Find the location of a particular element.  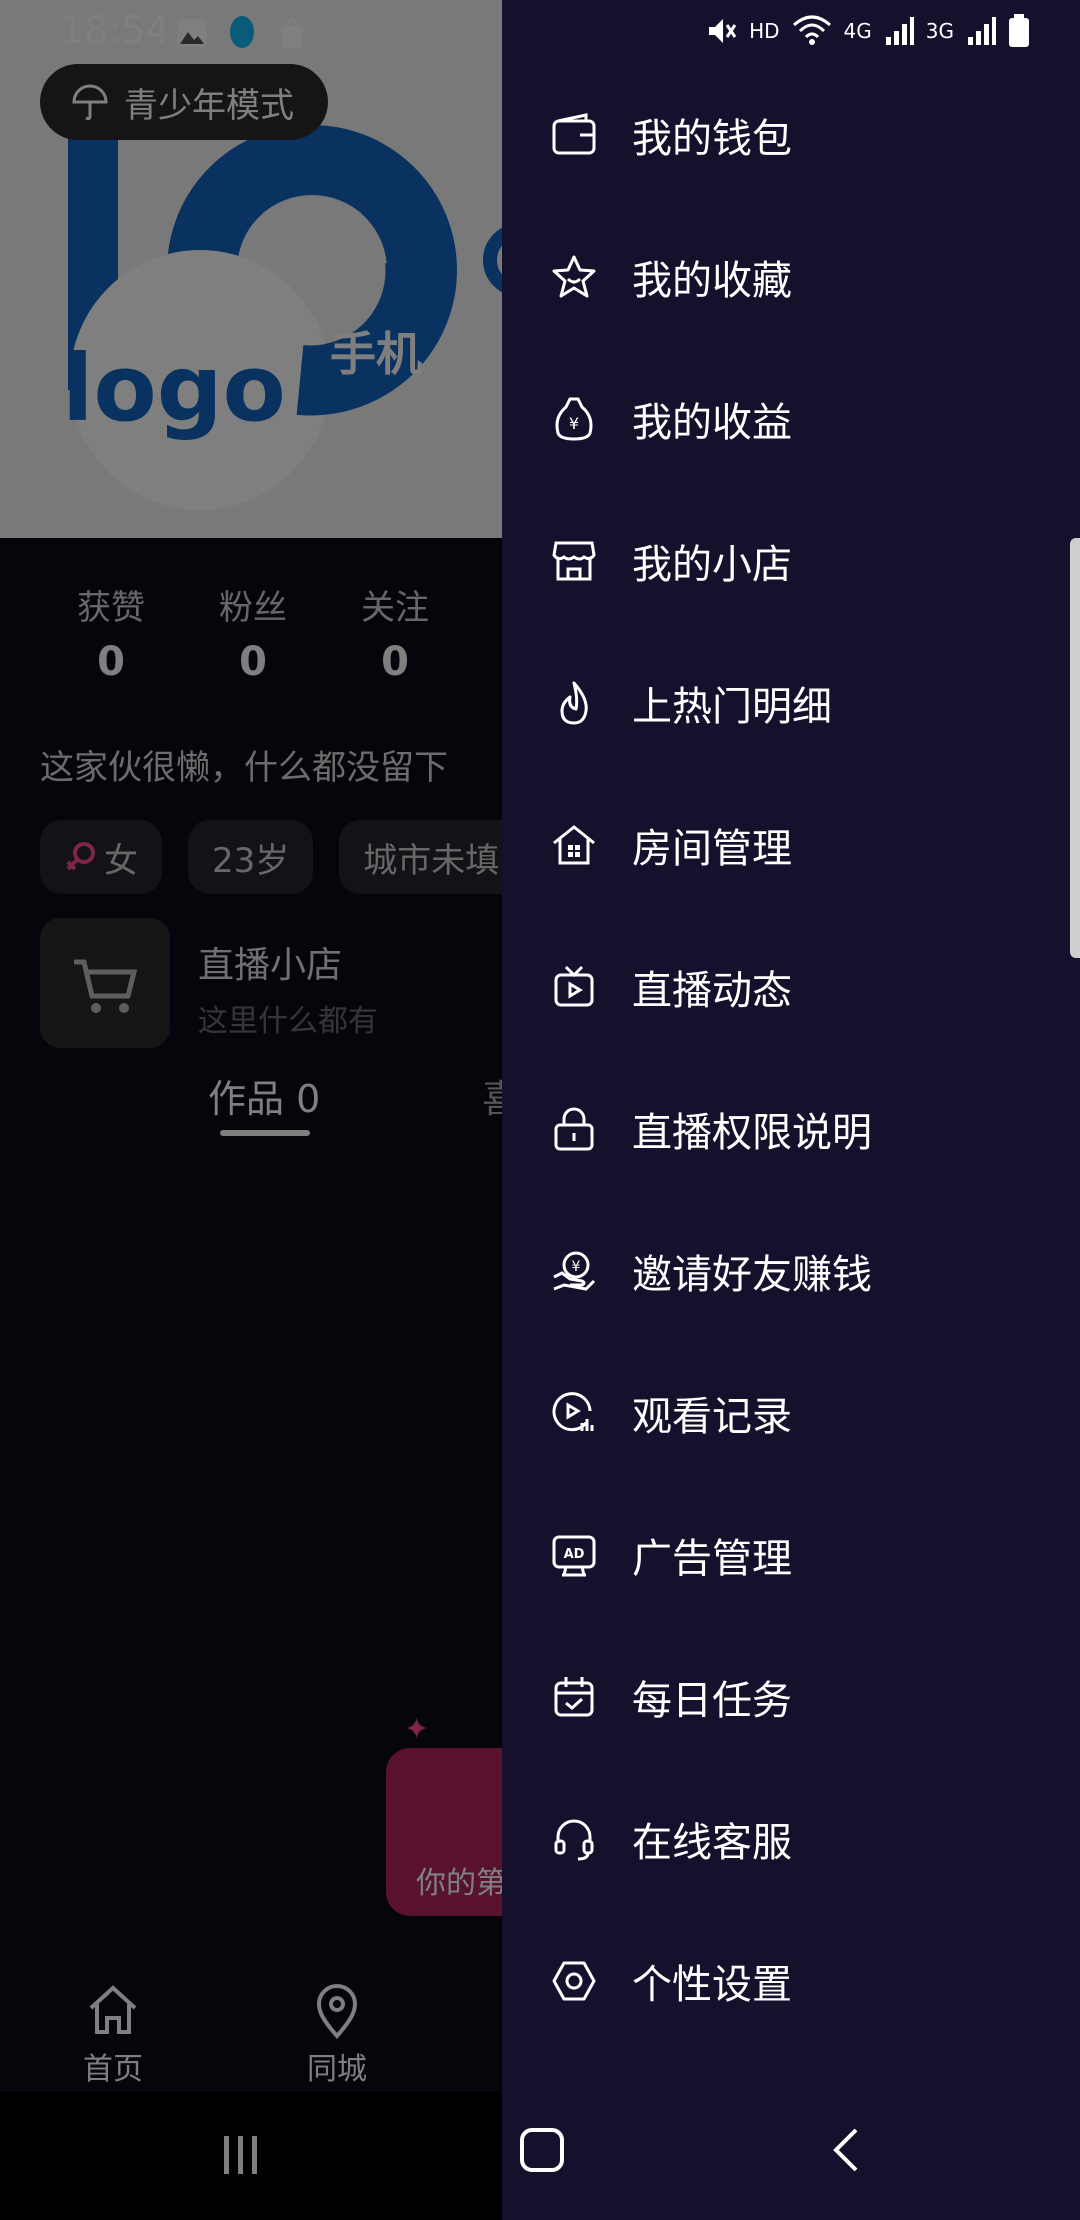

star-icon is located at coordinates (574, 276).